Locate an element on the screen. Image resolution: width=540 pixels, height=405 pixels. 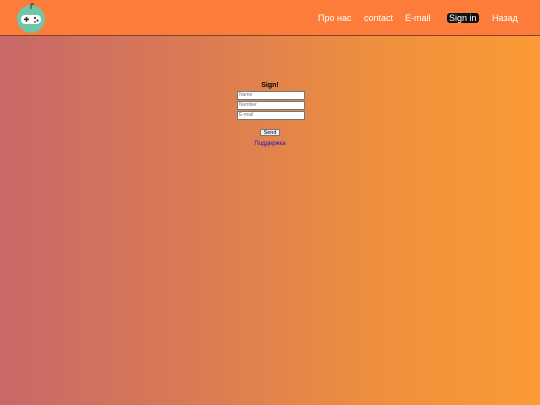
top-header: Про нас contact E-mail Sign in Назад is located at coordinates (270, 18).